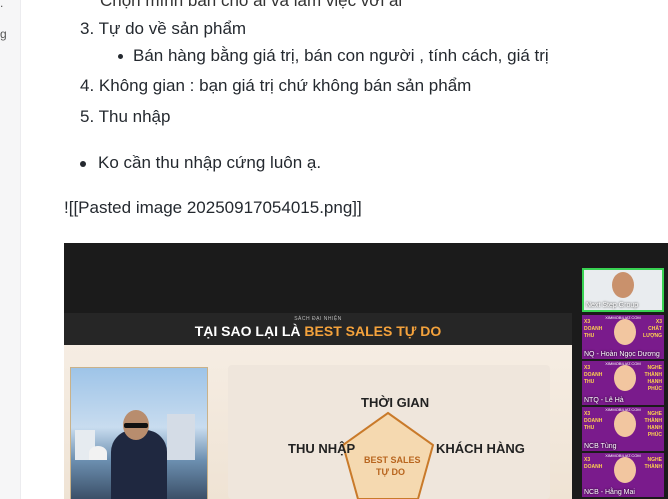 This screenshot has height=499, width=668. I want to click on cut-off-line: Chọn mình bán cho ai và làm việc với ai, so click(251, 5).